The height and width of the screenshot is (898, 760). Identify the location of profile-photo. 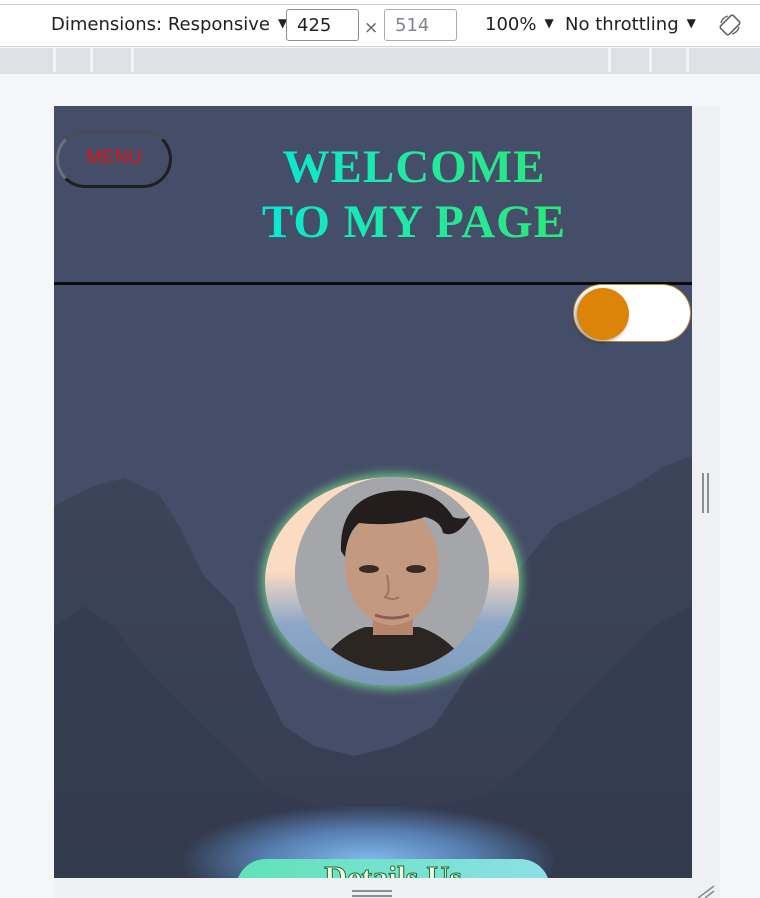
(392, 574).